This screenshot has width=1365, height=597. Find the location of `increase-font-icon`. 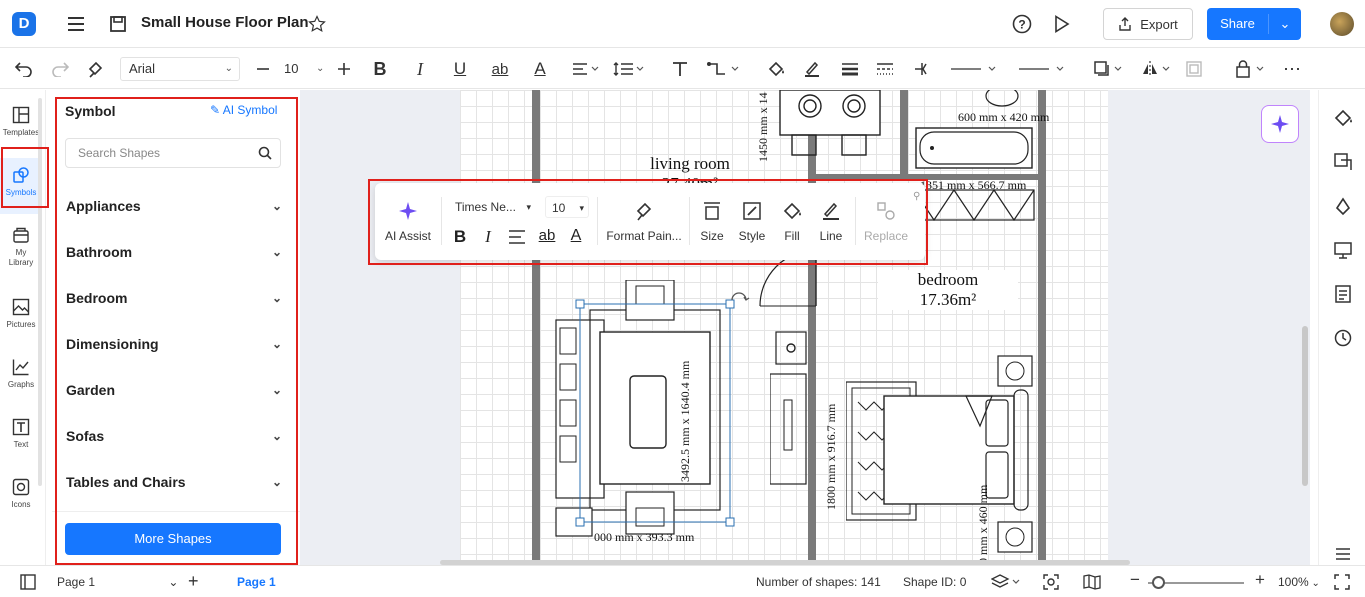

increase-font-icon is located at coordinates (344, 69).